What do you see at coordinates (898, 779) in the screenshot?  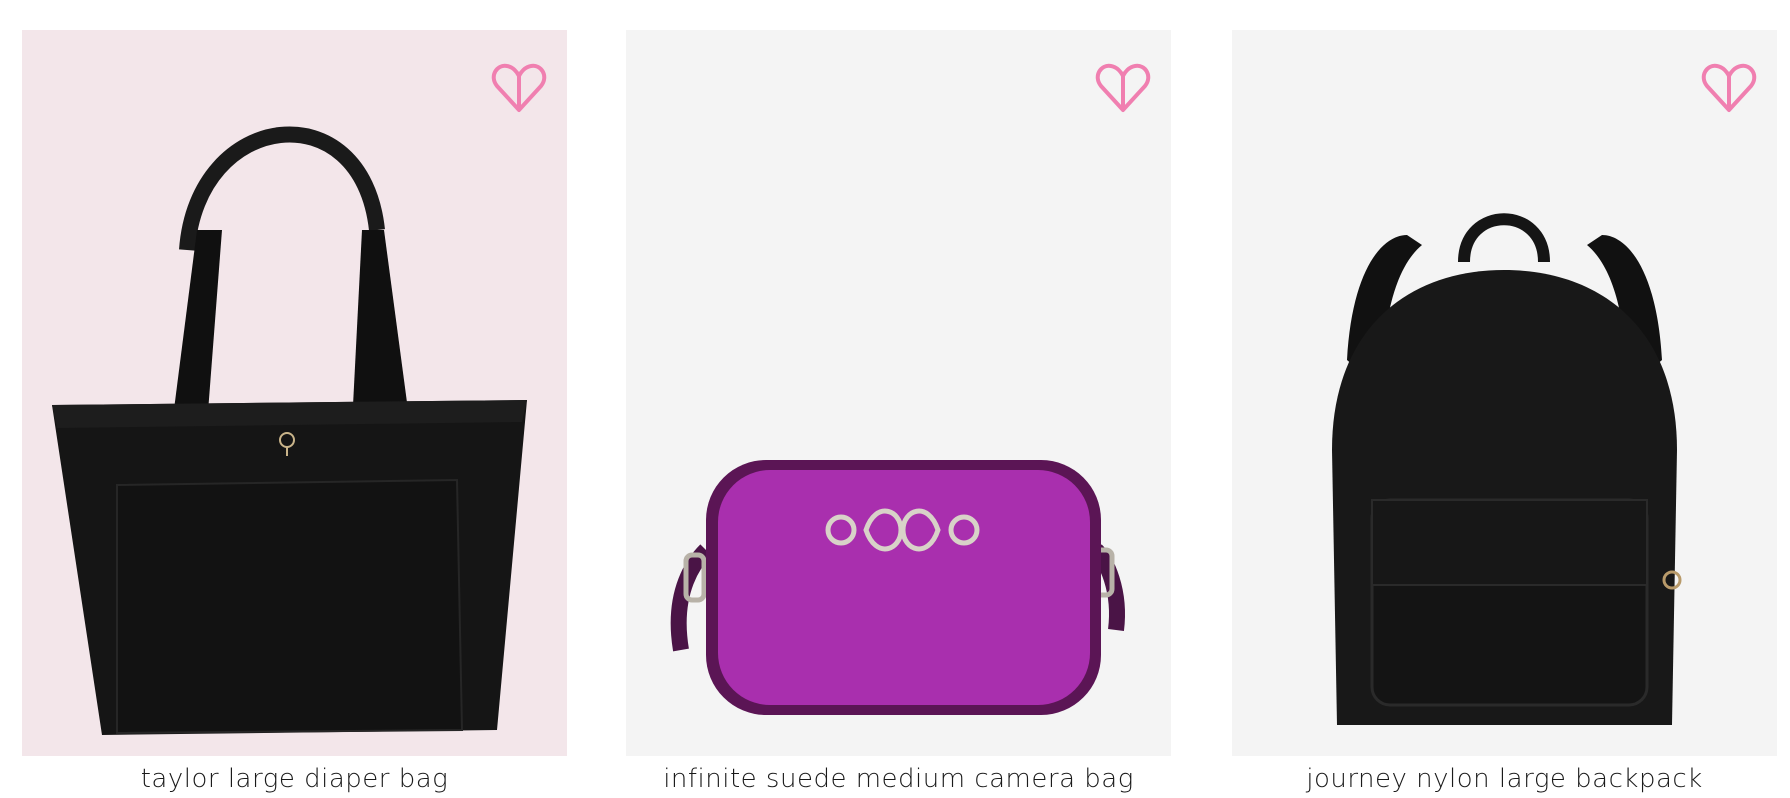 I see `product-name: infinite suede medium camera bag` at bounding box center [898, 779].